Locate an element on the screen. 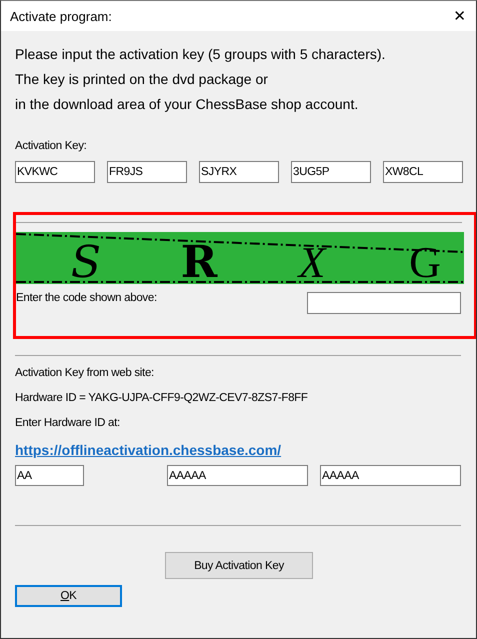 The height and width of the screenshot is (639, 477). activation-key-label: Activation Key: is located at coordinates (51, 146).